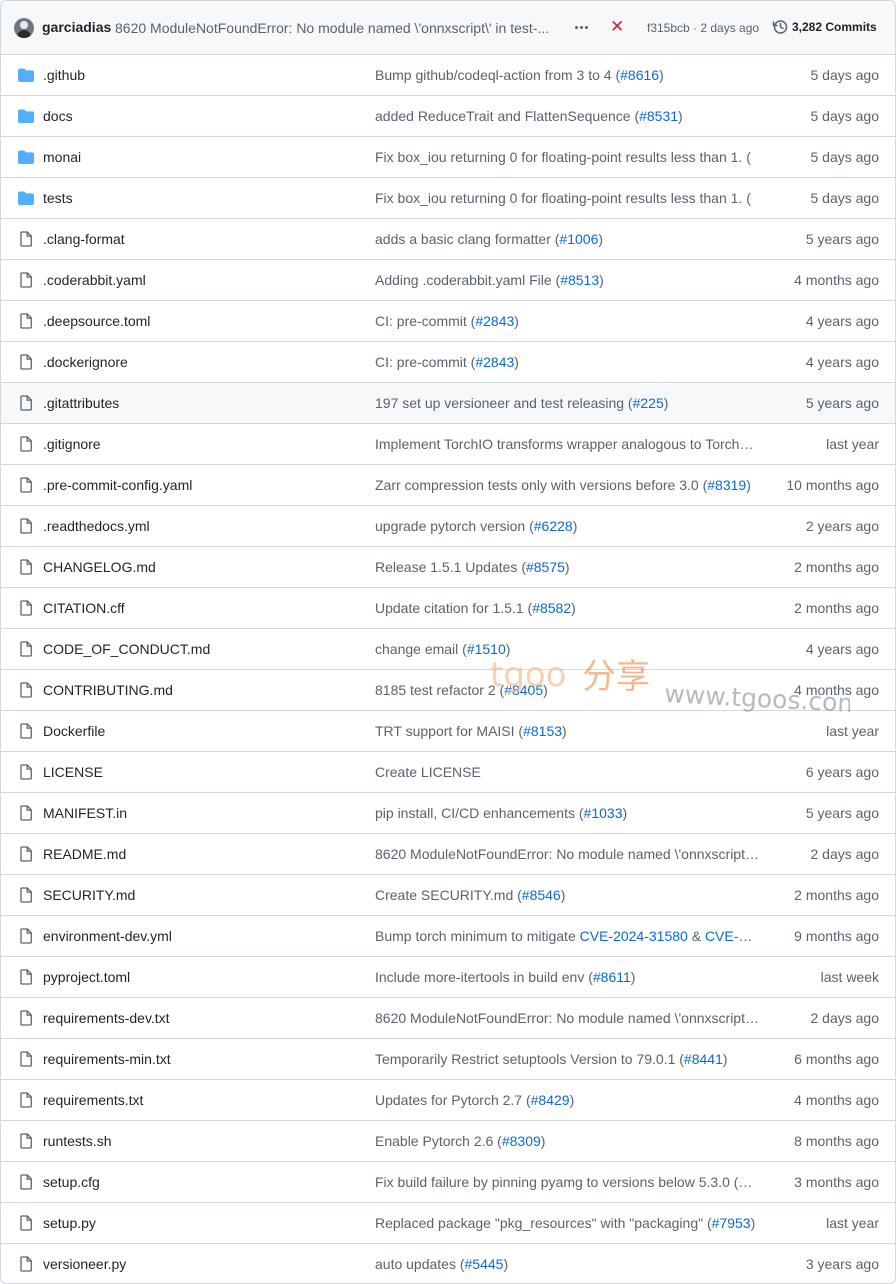 This screenshot has height=1284, width=896. What do you see at coordinates (85, 362) in the screenshot?
I see `file-name-link: .dockerignore` at bounding box center [85, 362].